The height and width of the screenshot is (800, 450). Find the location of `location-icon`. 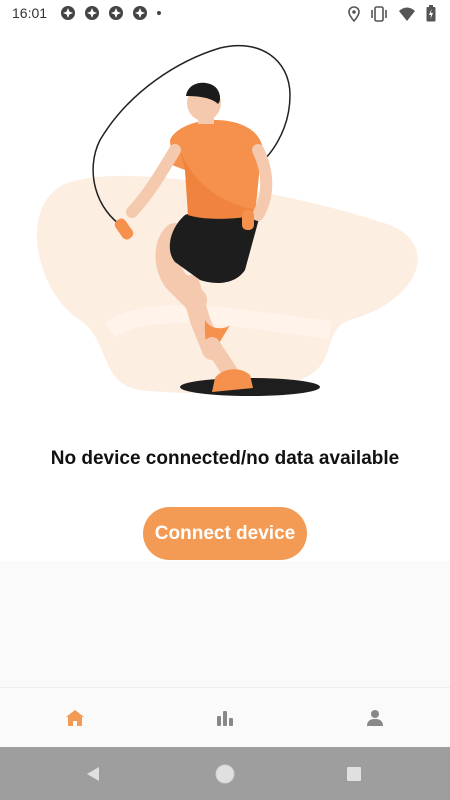

location-icon is located at coordinates (354, 13).